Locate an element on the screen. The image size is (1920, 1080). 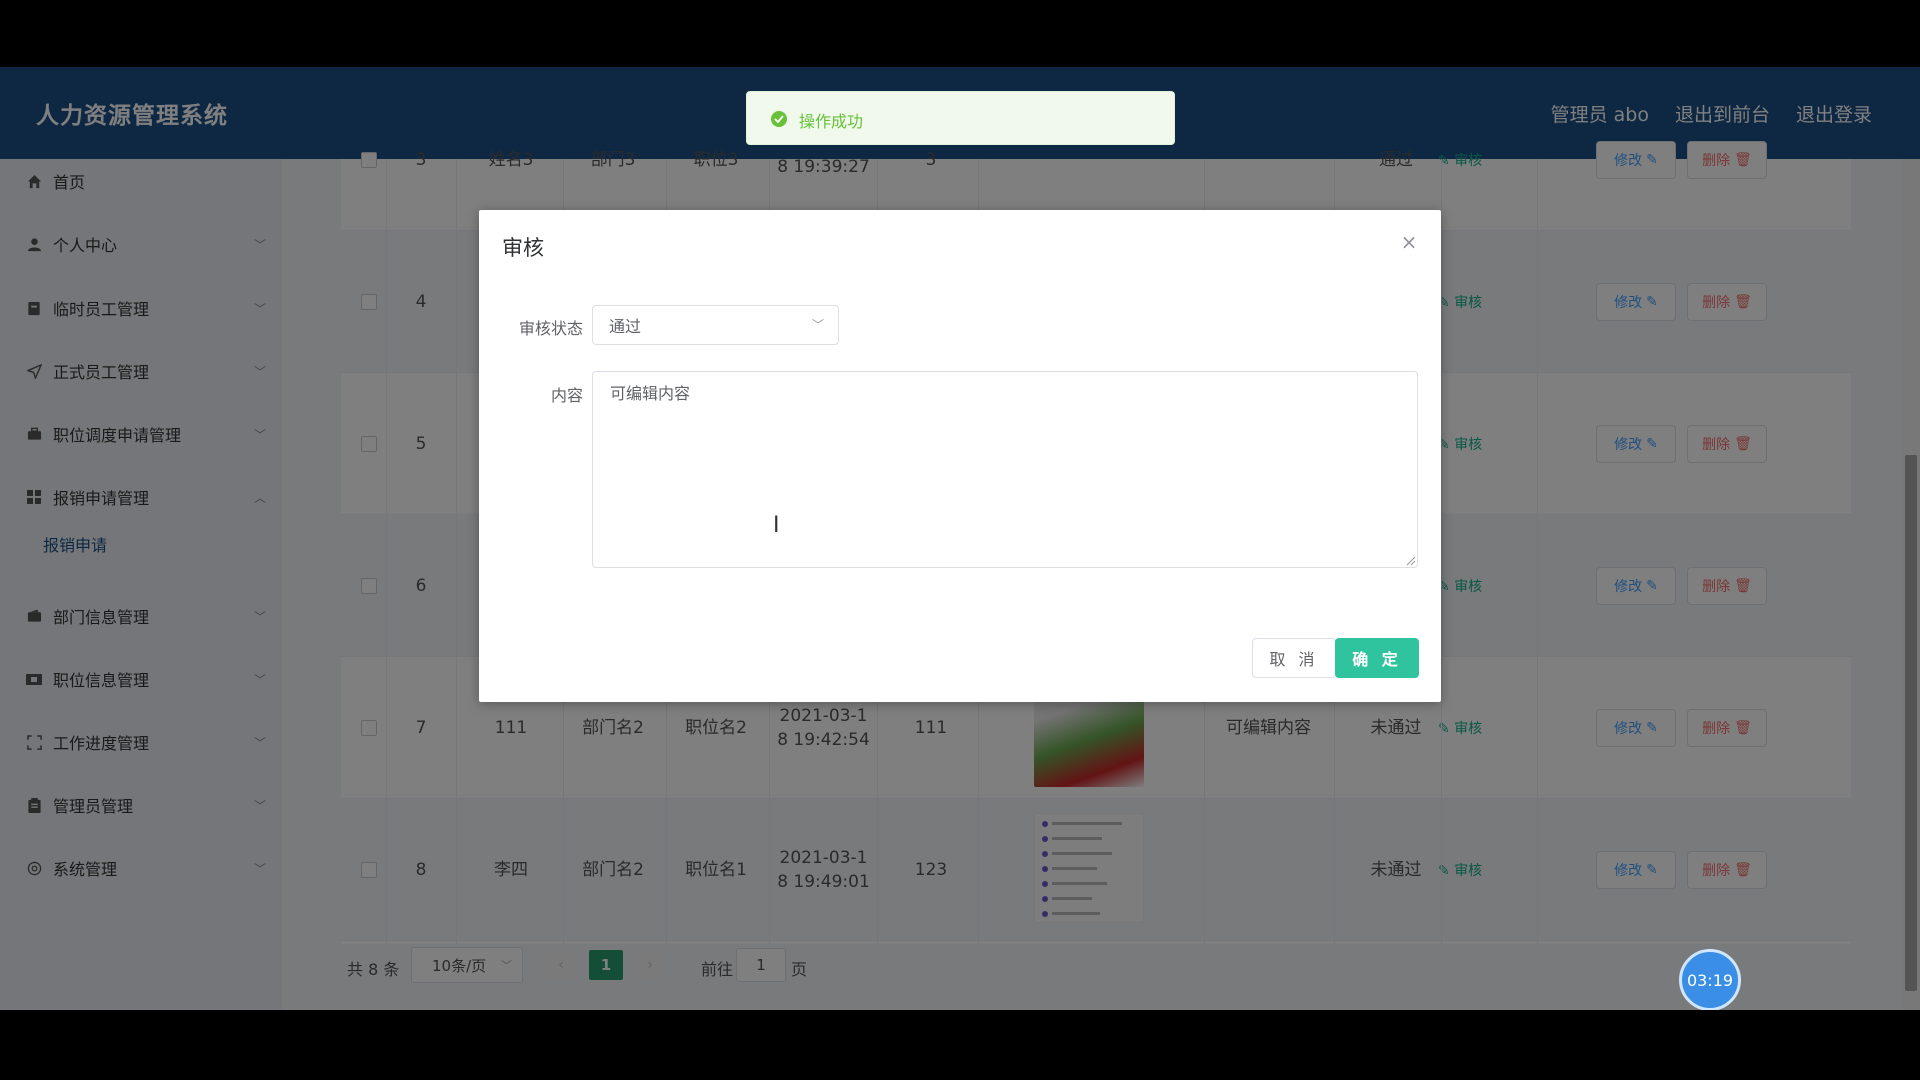
timer-bubble: 03:19 is located at coordinates (1710, 979).